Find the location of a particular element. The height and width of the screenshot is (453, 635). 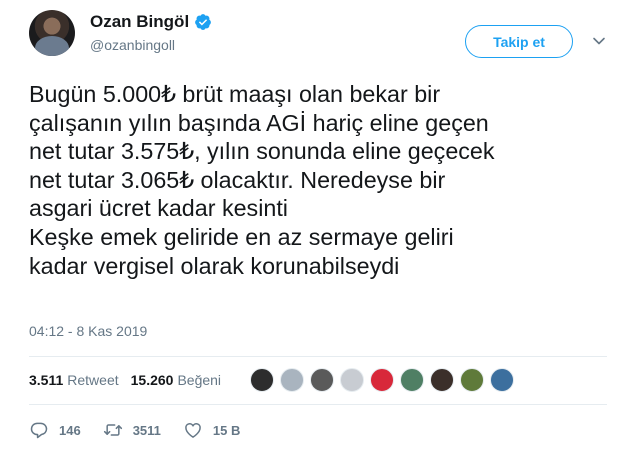

retweet-button: 3511 is located at coordinates (143, 430).